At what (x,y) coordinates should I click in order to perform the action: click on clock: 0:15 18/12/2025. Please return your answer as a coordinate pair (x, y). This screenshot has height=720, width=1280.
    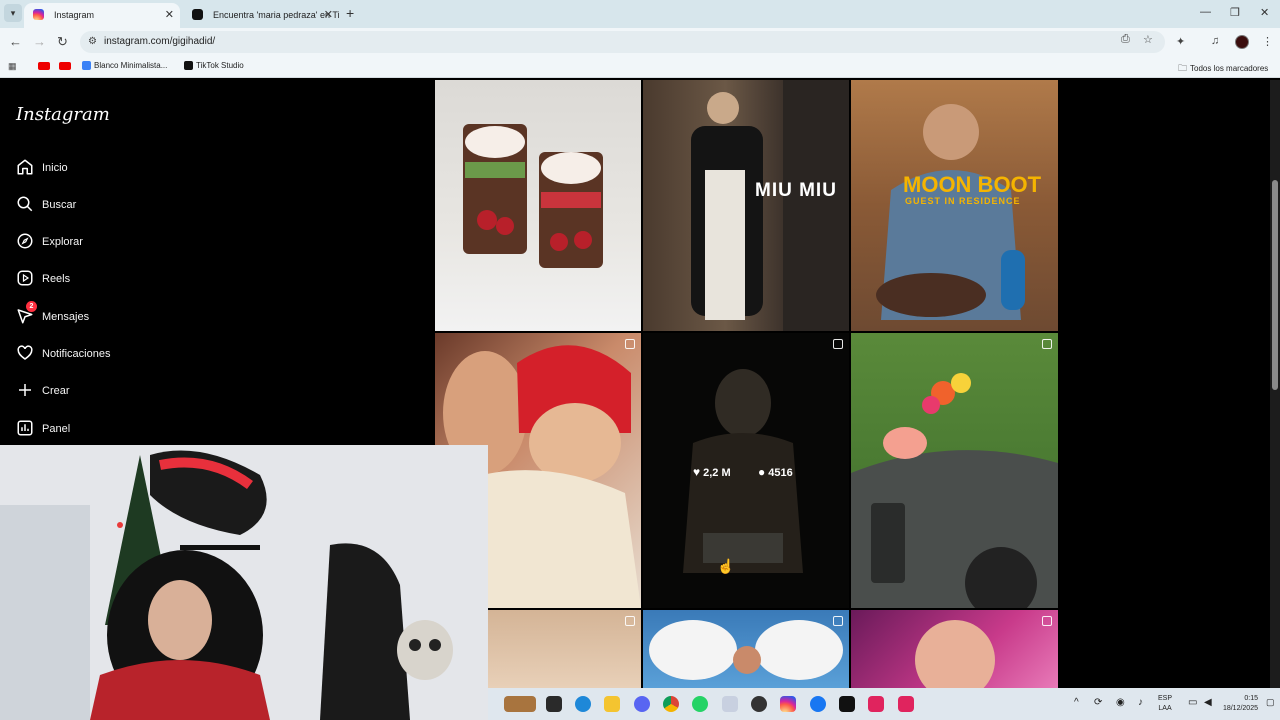
    Looking at the image, I should click on (1238, 704).